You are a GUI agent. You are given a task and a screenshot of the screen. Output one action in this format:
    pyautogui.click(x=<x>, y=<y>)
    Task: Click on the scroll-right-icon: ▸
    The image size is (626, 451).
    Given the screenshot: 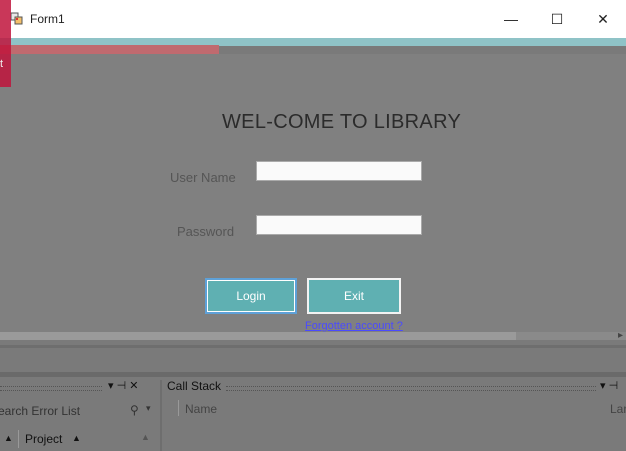 What is the action you would take?
    pyautogui.click(x=620, y=335)
    